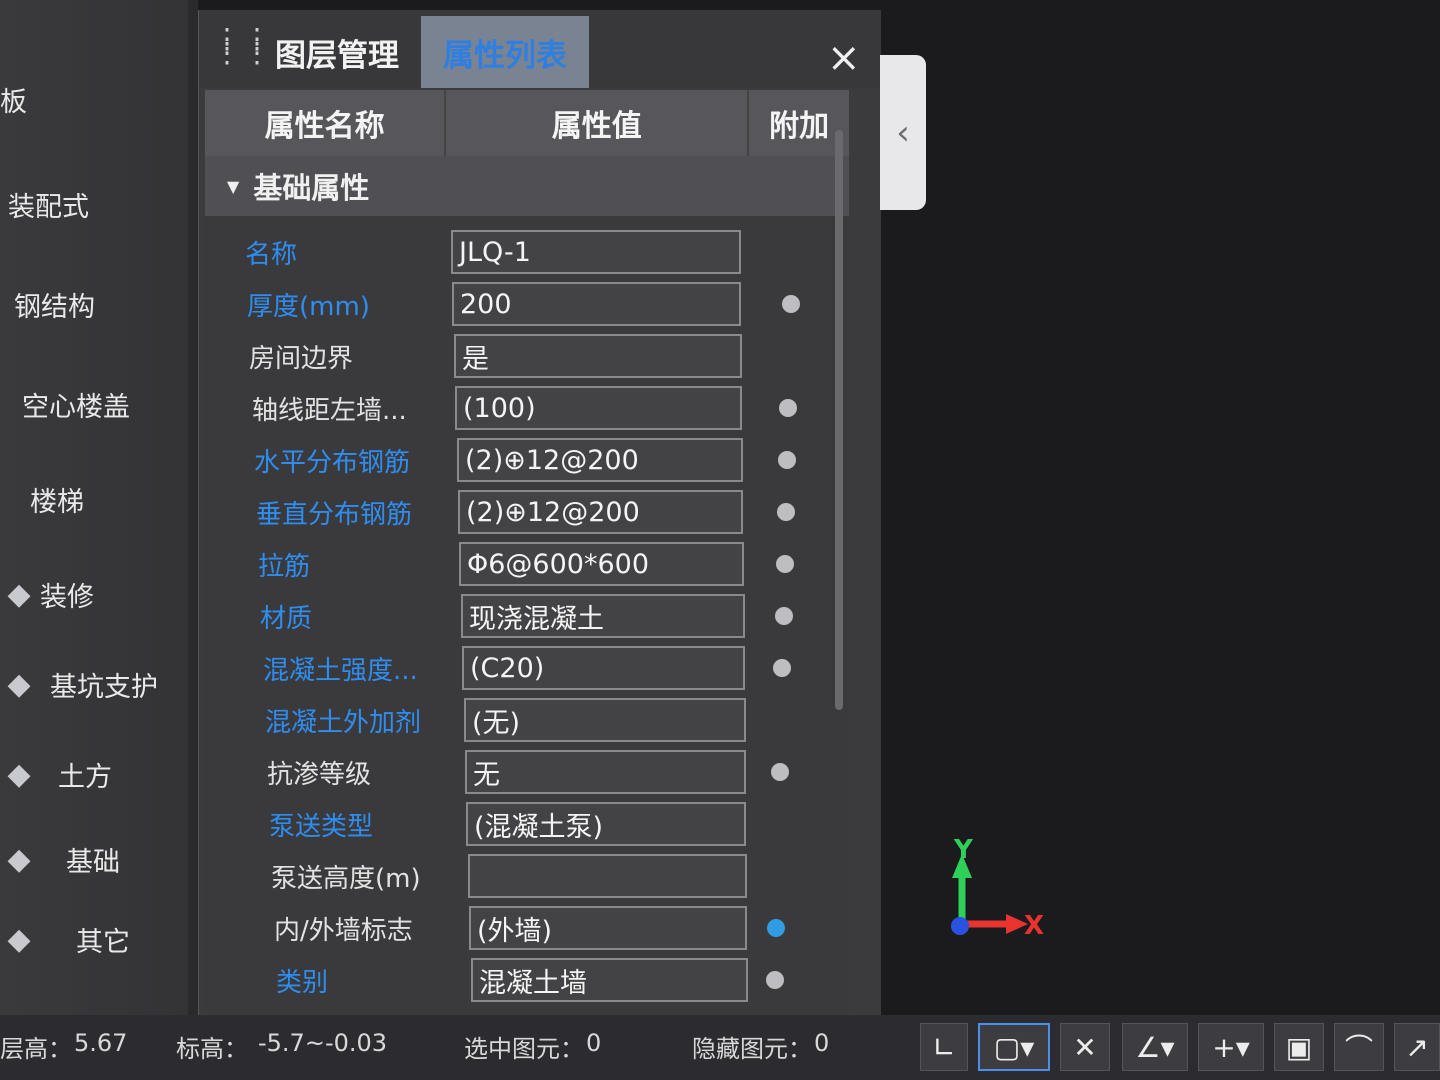  I want to click on property-value-field: 无, so click(605, 772).